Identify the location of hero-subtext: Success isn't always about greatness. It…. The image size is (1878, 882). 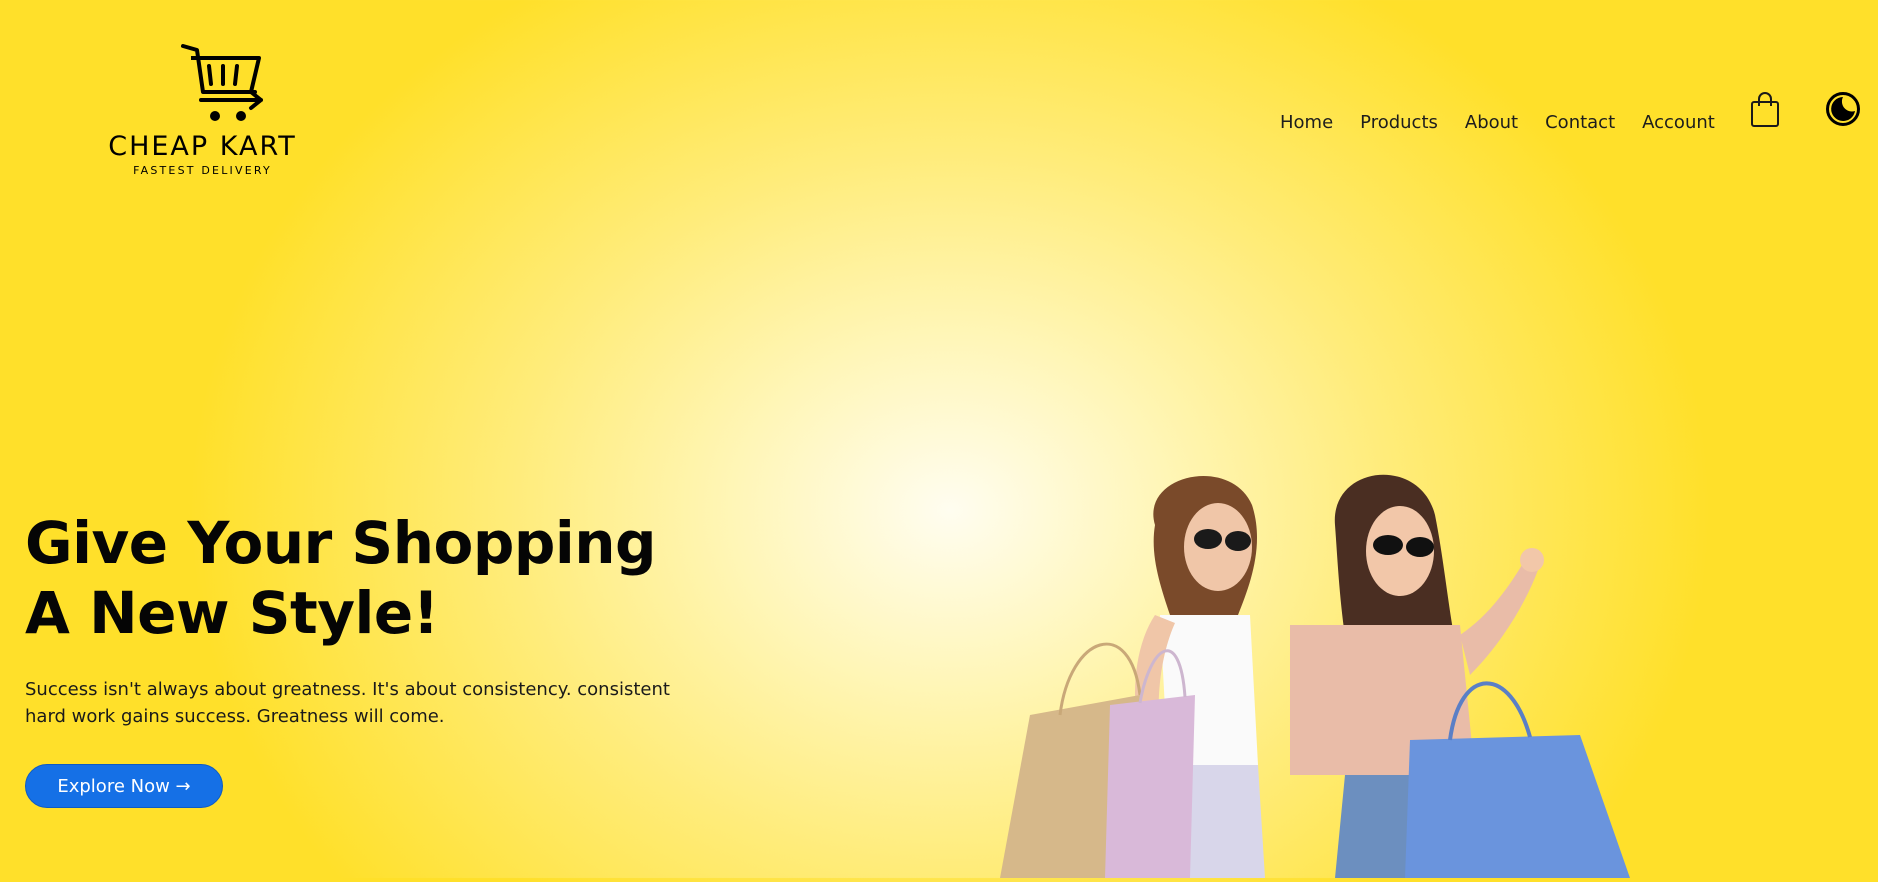
(370, 703).